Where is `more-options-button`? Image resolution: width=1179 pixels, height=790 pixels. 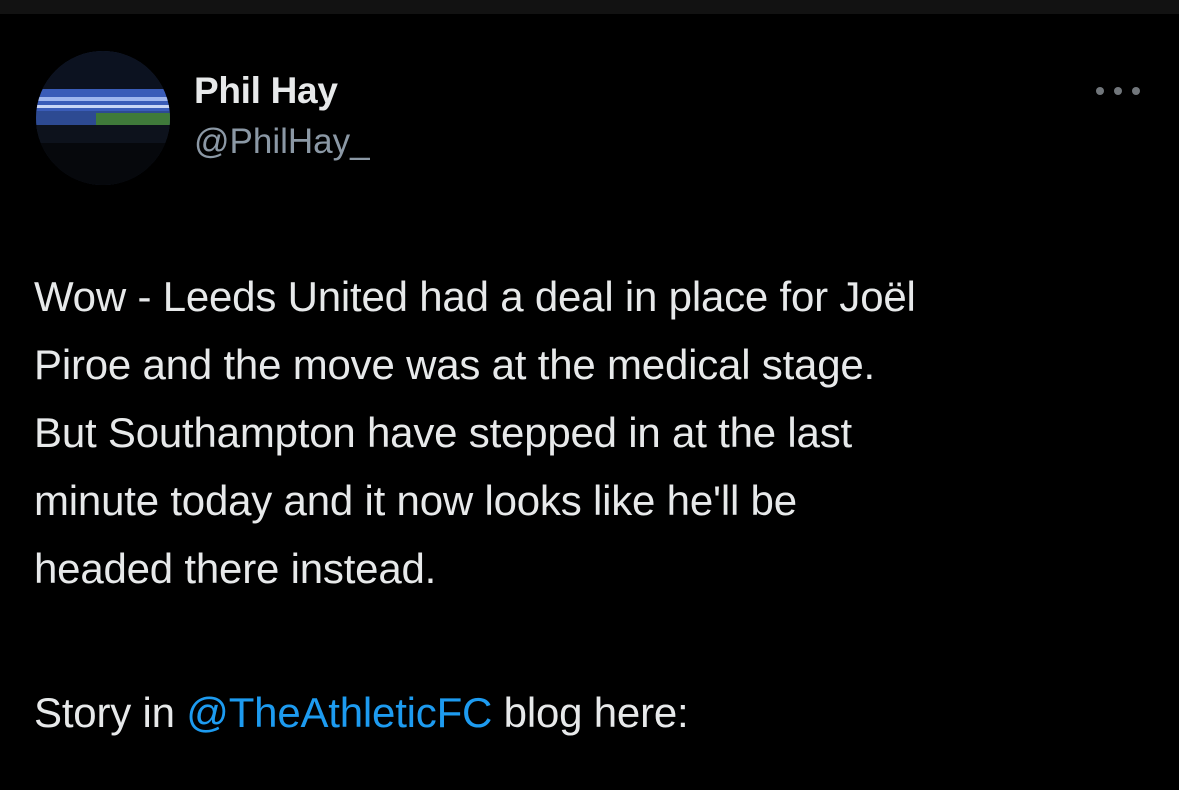 more-options-button is located at coordinates (1118, 91).